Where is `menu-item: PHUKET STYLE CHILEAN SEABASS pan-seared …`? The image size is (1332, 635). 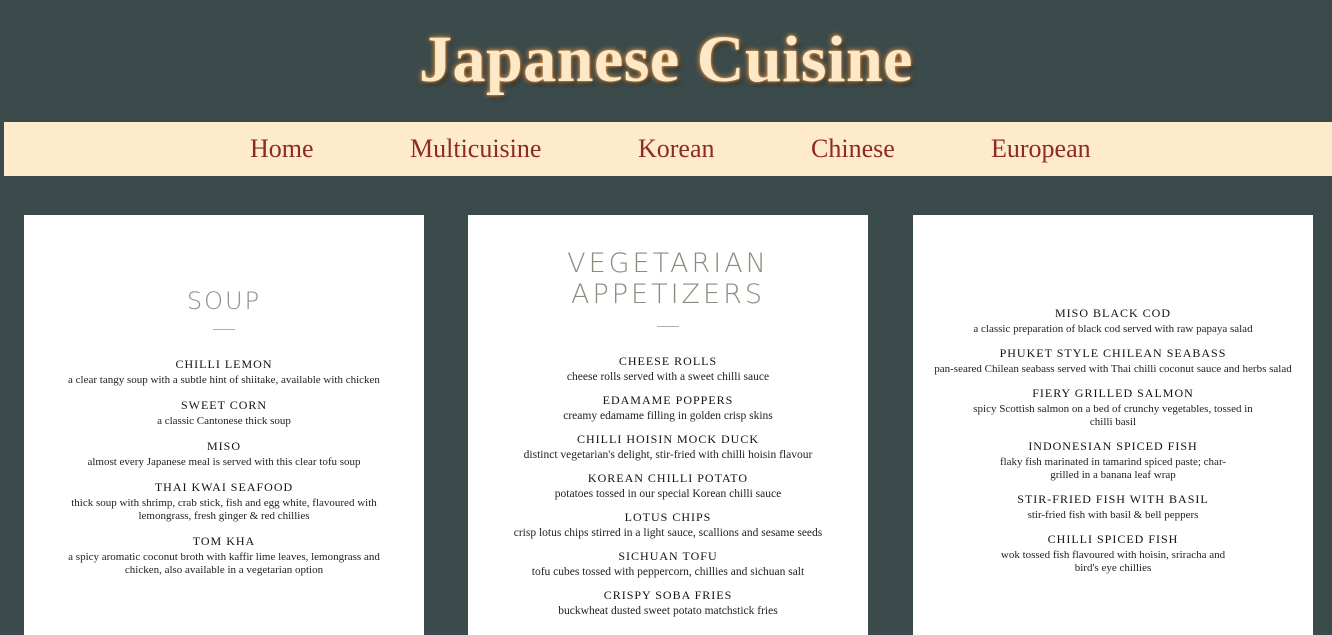
menu-item: PHUKET STYLE CHILEAN SEABASS pan-seared … is located at coordinates (1113, 361).